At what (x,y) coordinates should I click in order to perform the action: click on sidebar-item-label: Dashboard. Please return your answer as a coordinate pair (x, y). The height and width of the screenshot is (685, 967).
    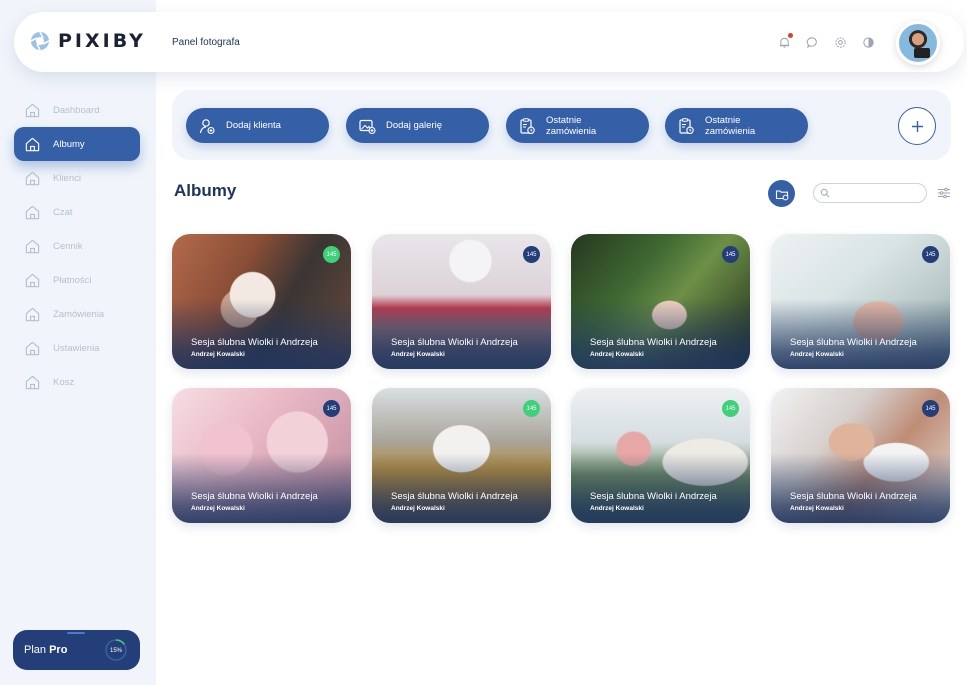
    Looking at the image, I should click on (76, 110).